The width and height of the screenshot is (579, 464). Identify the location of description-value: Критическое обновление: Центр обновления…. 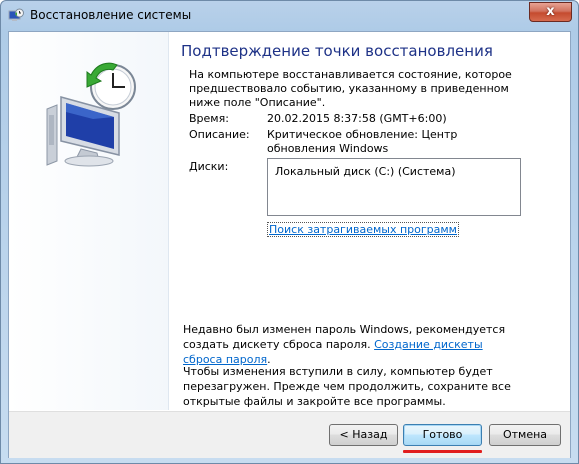
(362, 141).